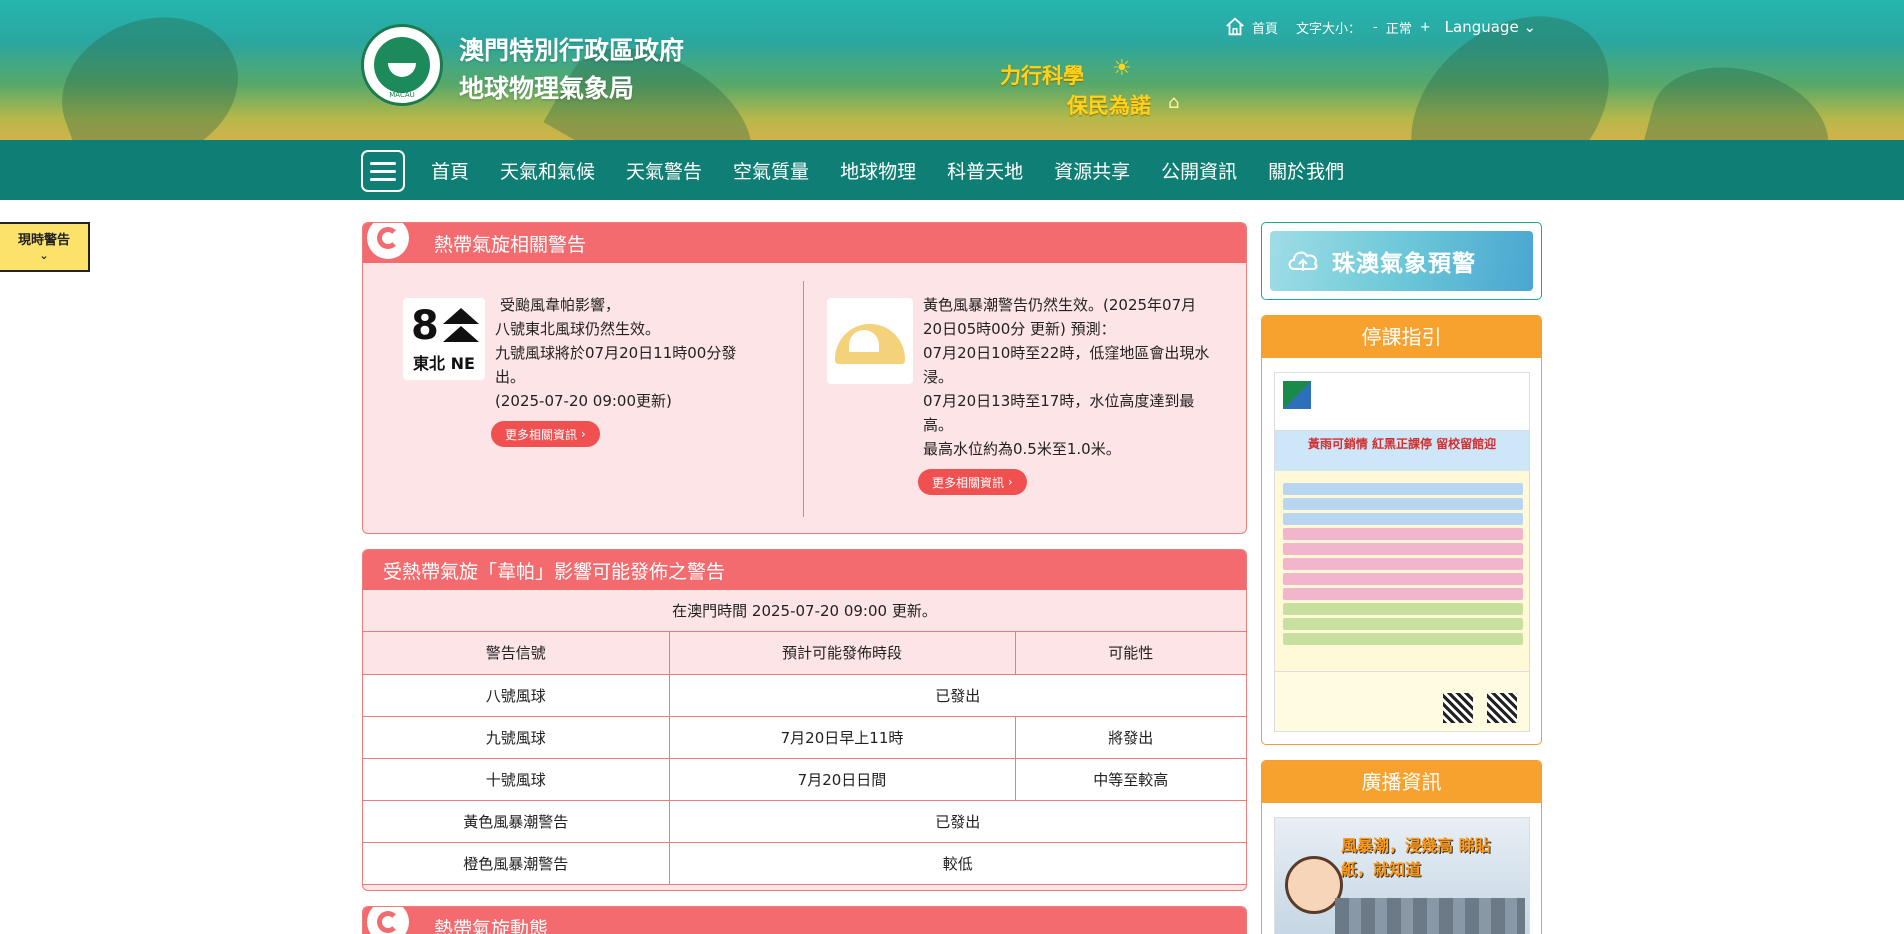 The image size is (1904, 934). Describe the element at coordinates (1122, 68) in the screenshot. I see `sun-icon: ☀` at that location.